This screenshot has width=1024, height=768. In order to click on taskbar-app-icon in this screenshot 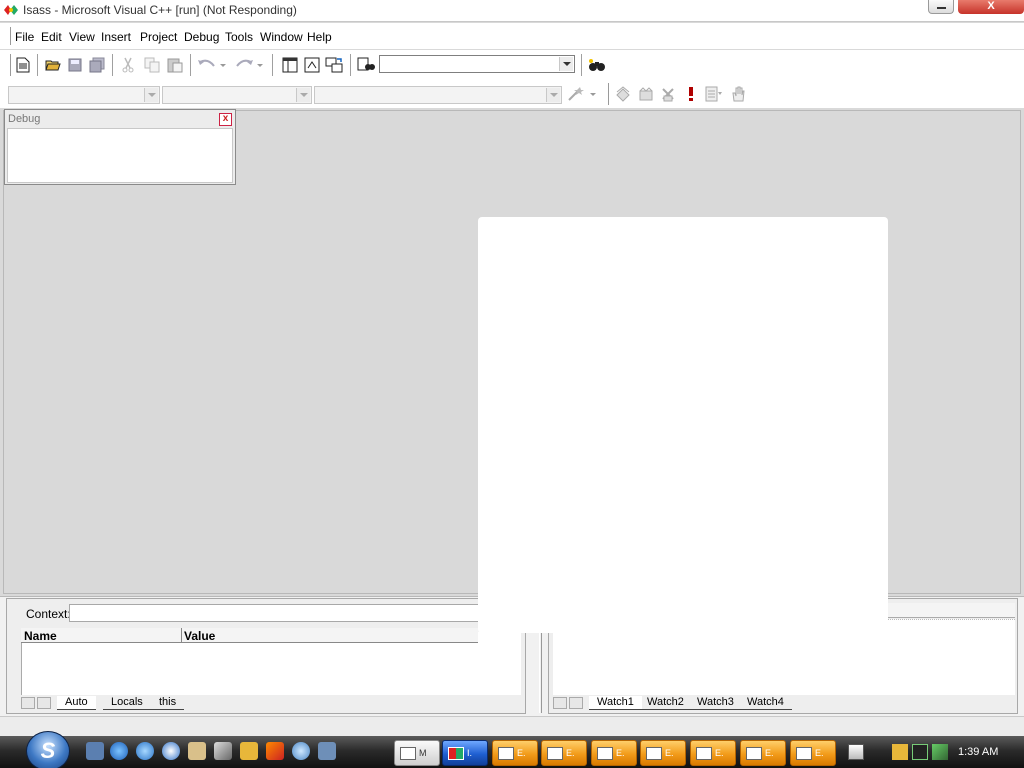, I will do `click(555, 753)`.